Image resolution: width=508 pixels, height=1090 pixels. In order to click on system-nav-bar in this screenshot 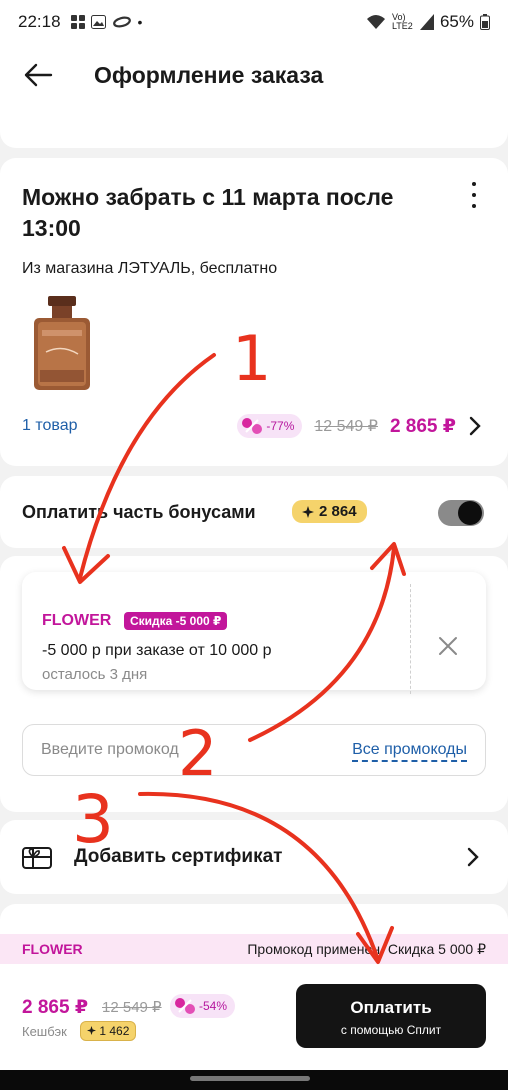, I will do `click(254, 1080)`.